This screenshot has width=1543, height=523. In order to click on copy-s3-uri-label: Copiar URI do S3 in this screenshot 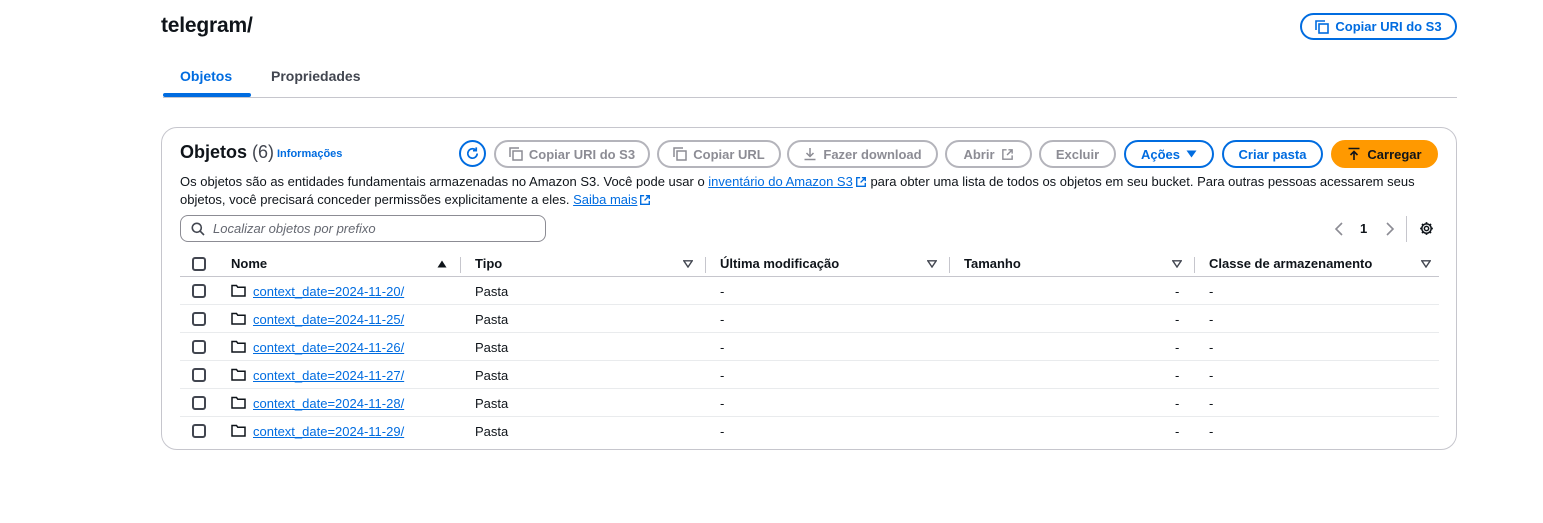, I will do `click(1388, 26)`.